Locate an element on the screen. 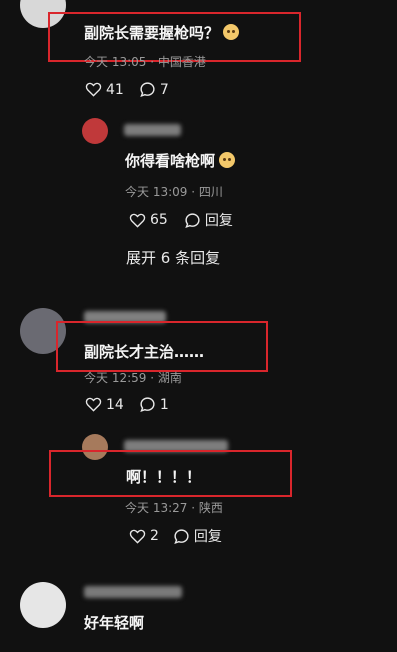 This screenshot has width=397, height=652. comment-meta: 今天 13:27 · 陕西 is located at coordinates (174, 508).